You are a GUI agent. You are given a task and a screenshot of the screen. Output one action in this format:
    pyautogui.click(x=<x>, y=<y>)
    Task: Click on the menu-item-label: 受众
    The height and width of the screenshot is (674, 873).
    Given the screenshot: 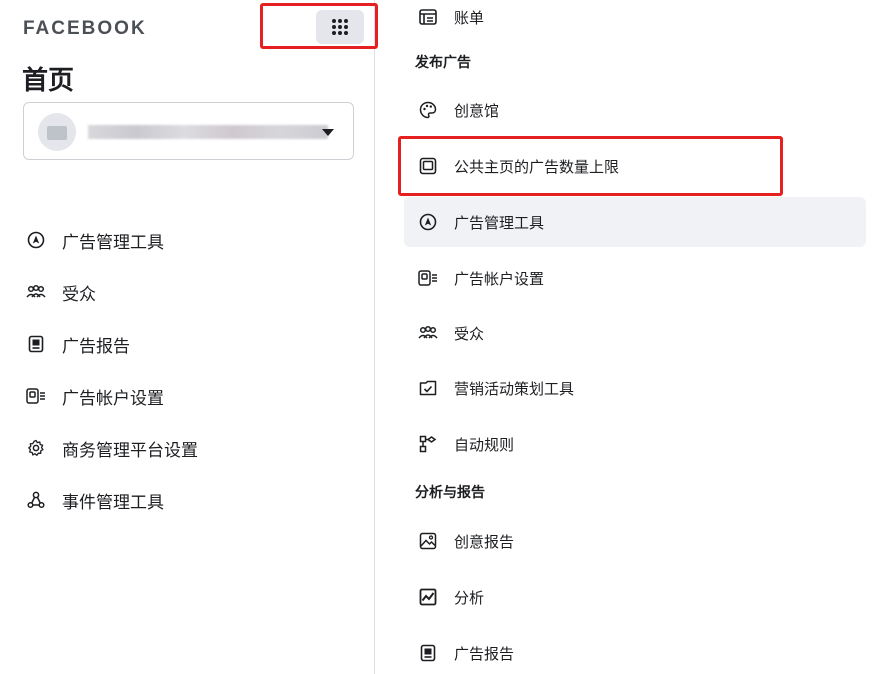 What is the action you would take?
    pyautogui.click(x=469, y=333)
    